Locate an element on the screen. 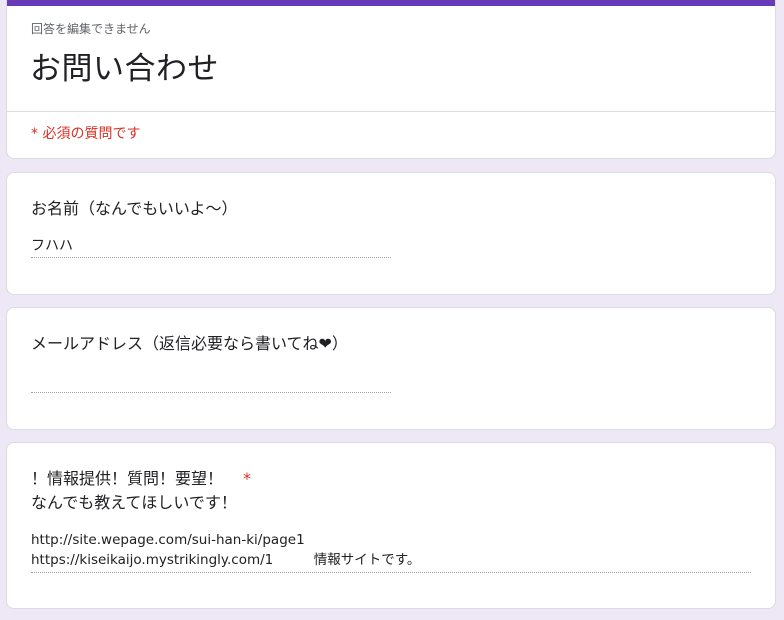  question-title: お名前（なんでもいいよ～） is located at coordinates (134, 208).